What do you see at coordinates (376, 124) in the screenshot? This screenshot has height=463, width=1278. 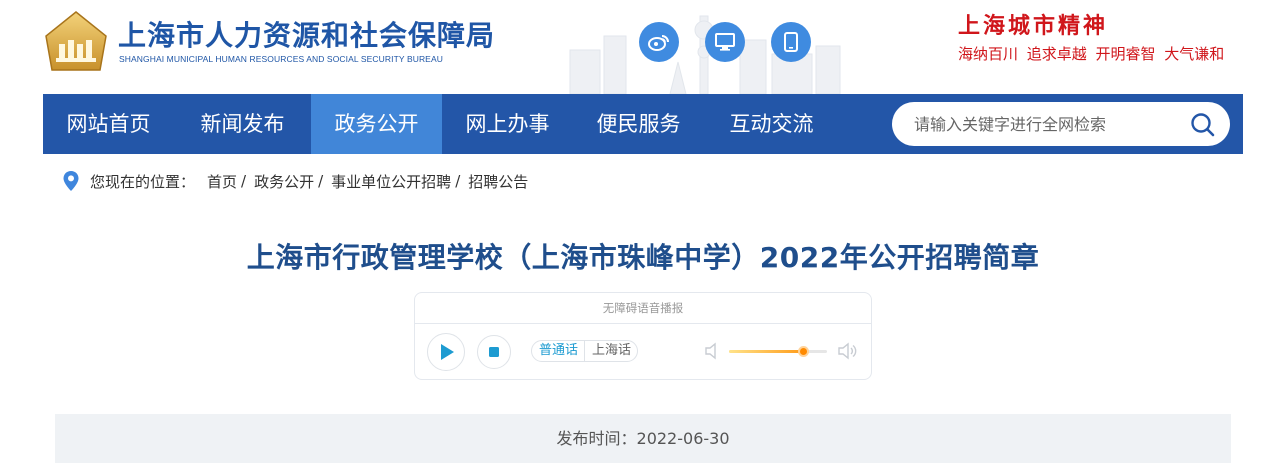 I see `nav-item-government-affairs: 政务公开` at bounding box center [376, 124].